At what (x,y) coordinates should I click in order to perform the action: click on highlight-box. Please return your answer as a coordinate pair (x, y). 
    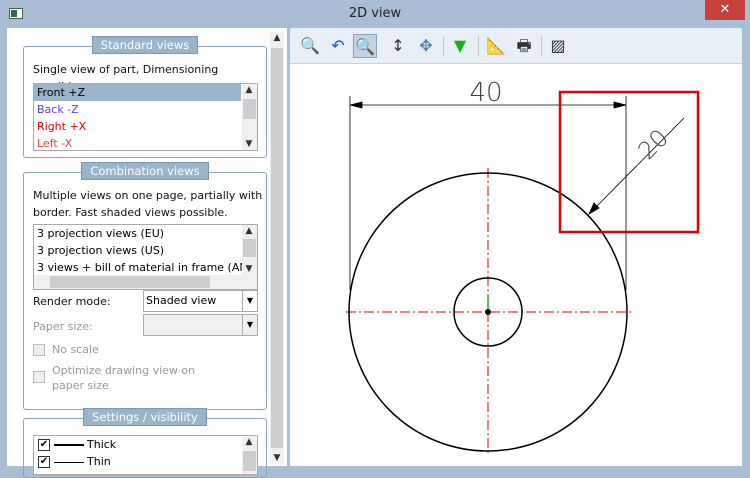
    Looking at the image, I should click on (629, 162).